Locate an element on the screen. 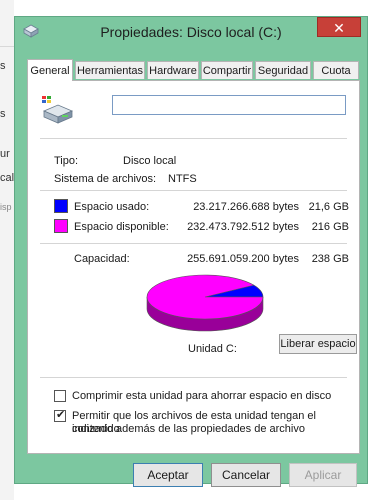 The width and height of the screenshot is (390, 500). tab-hardware: Hardware is located at coordinates (173, 70).